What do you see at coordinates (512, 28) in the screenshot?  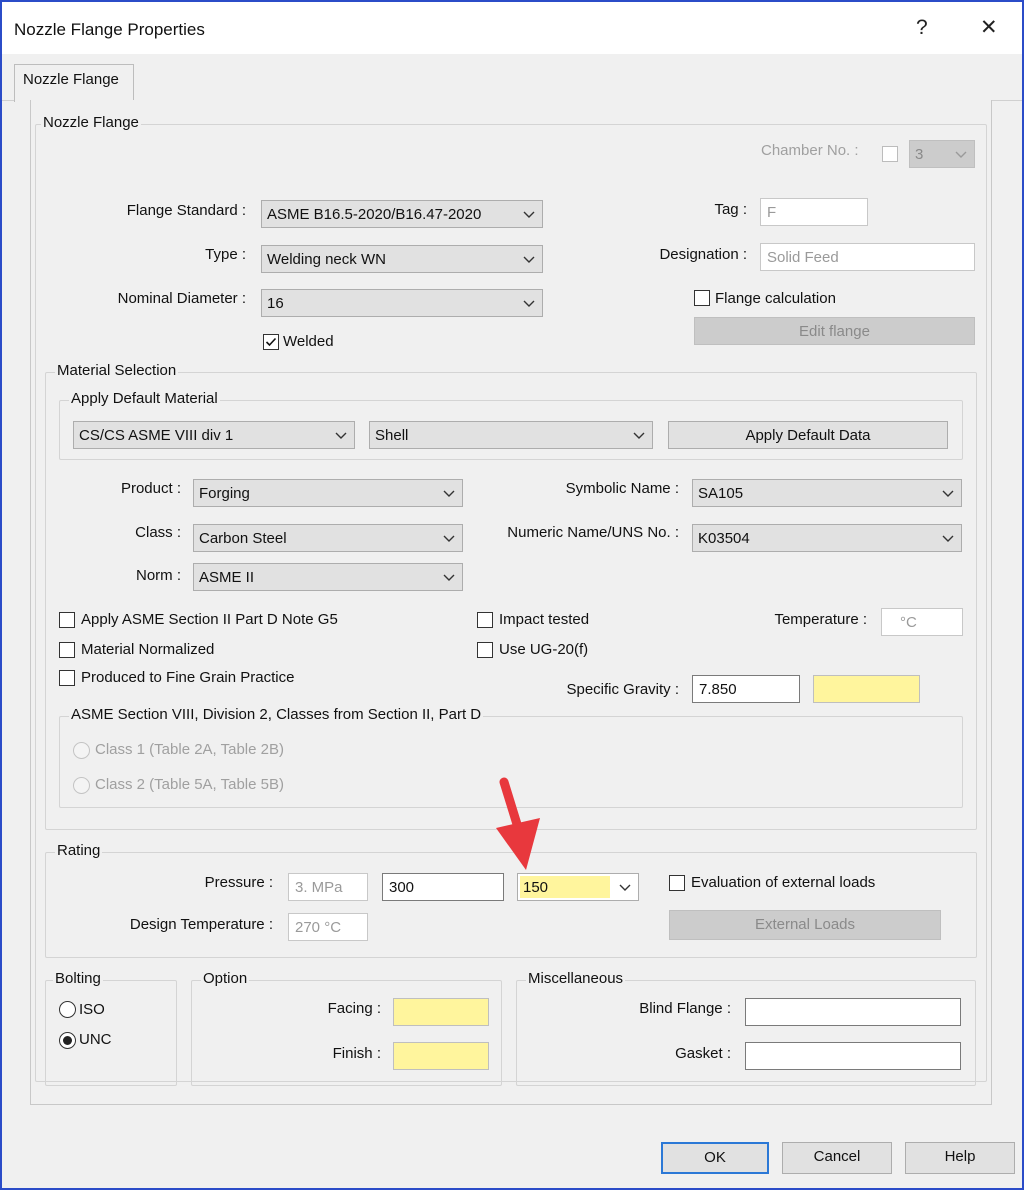 I see `title-bar: Nozzle Flange Properties ? ✕` at bounding box center [512, 28].